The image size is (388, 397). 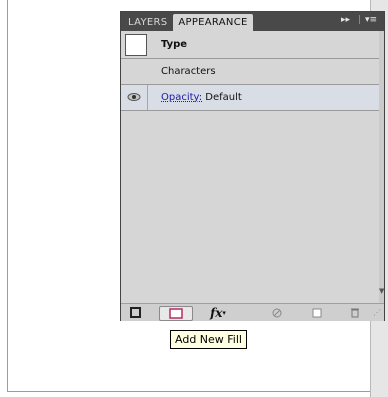 What do you see at coordinates (345, 20) in the screenshot?
I see `collapse-panel-button: ▸▸` at bounding box center [345, 20].